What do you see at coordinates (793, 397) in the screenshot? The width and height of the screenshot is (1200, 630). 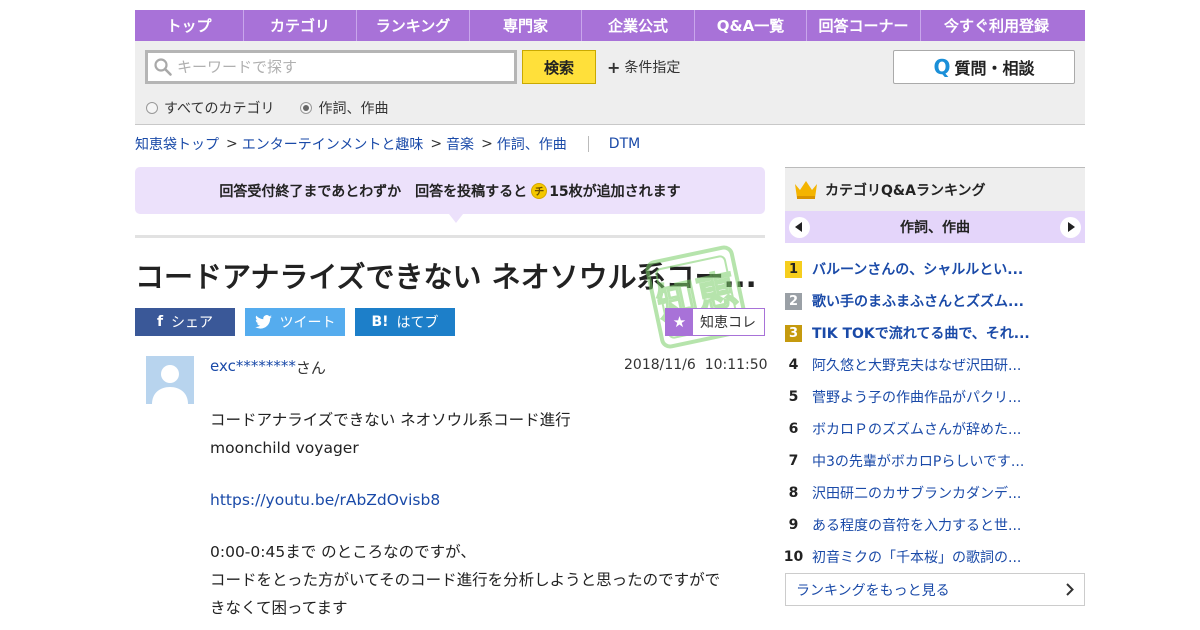 I see `rank-number-badge: 5` at bounding box center [793, 397].